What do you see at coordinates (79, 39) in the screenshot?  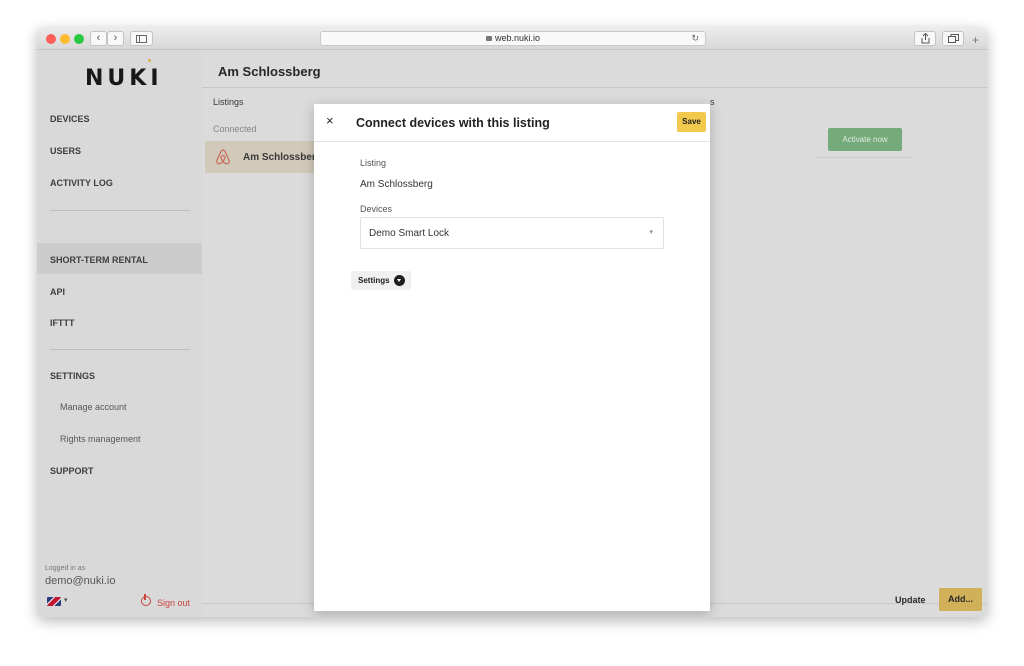 I see `maximize-window-button` at bounding box center [79, 39].